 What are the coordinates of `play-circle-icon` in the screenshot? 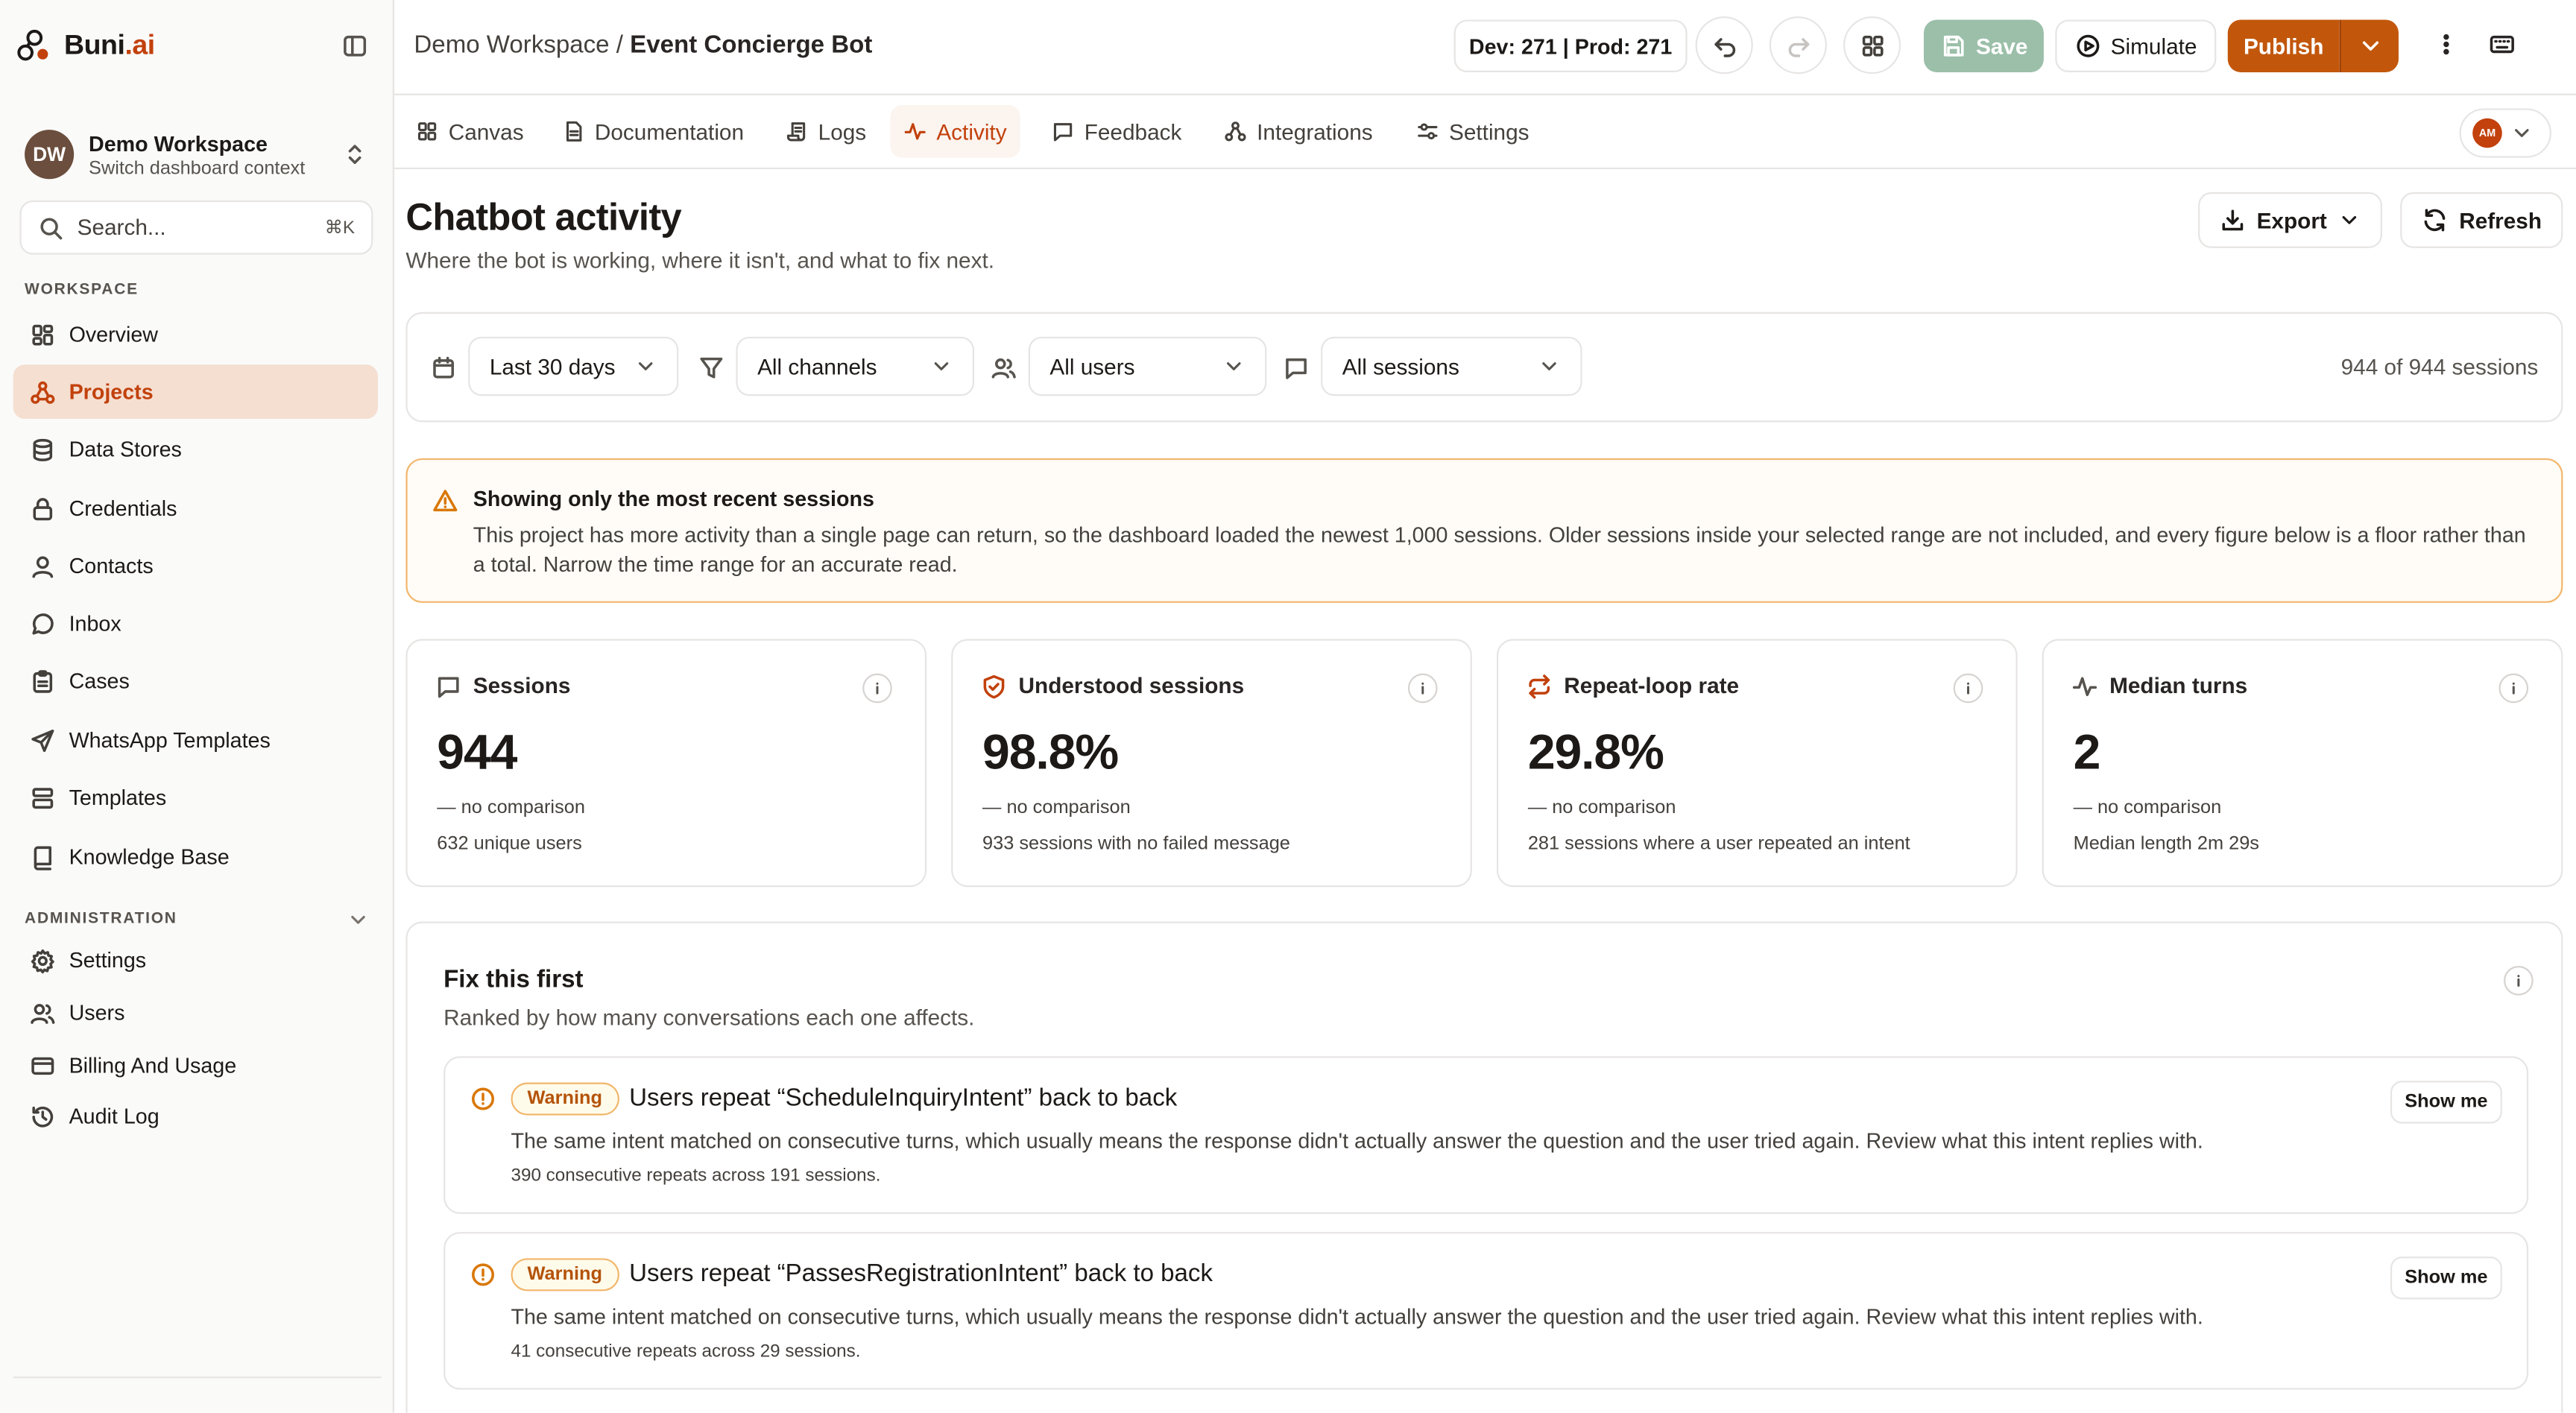 It's located at (2087, 46).